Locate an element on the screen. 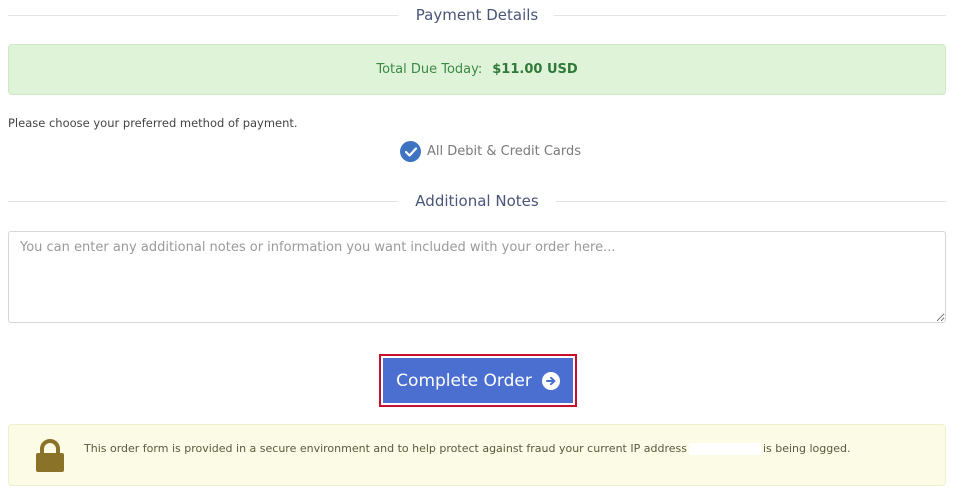  additional-notes-header: Additional Notes is located at coordinates (477, 201).